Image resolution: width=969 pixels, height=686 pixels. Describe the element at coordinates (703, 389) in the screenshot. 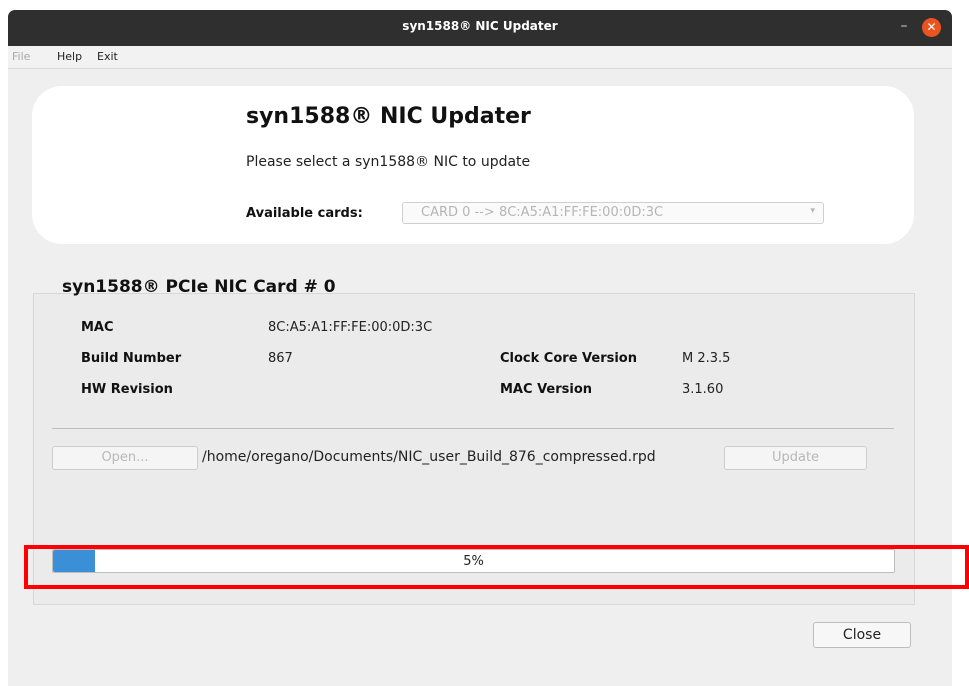

I see `mac-version-value: 3.1.60` at that location.